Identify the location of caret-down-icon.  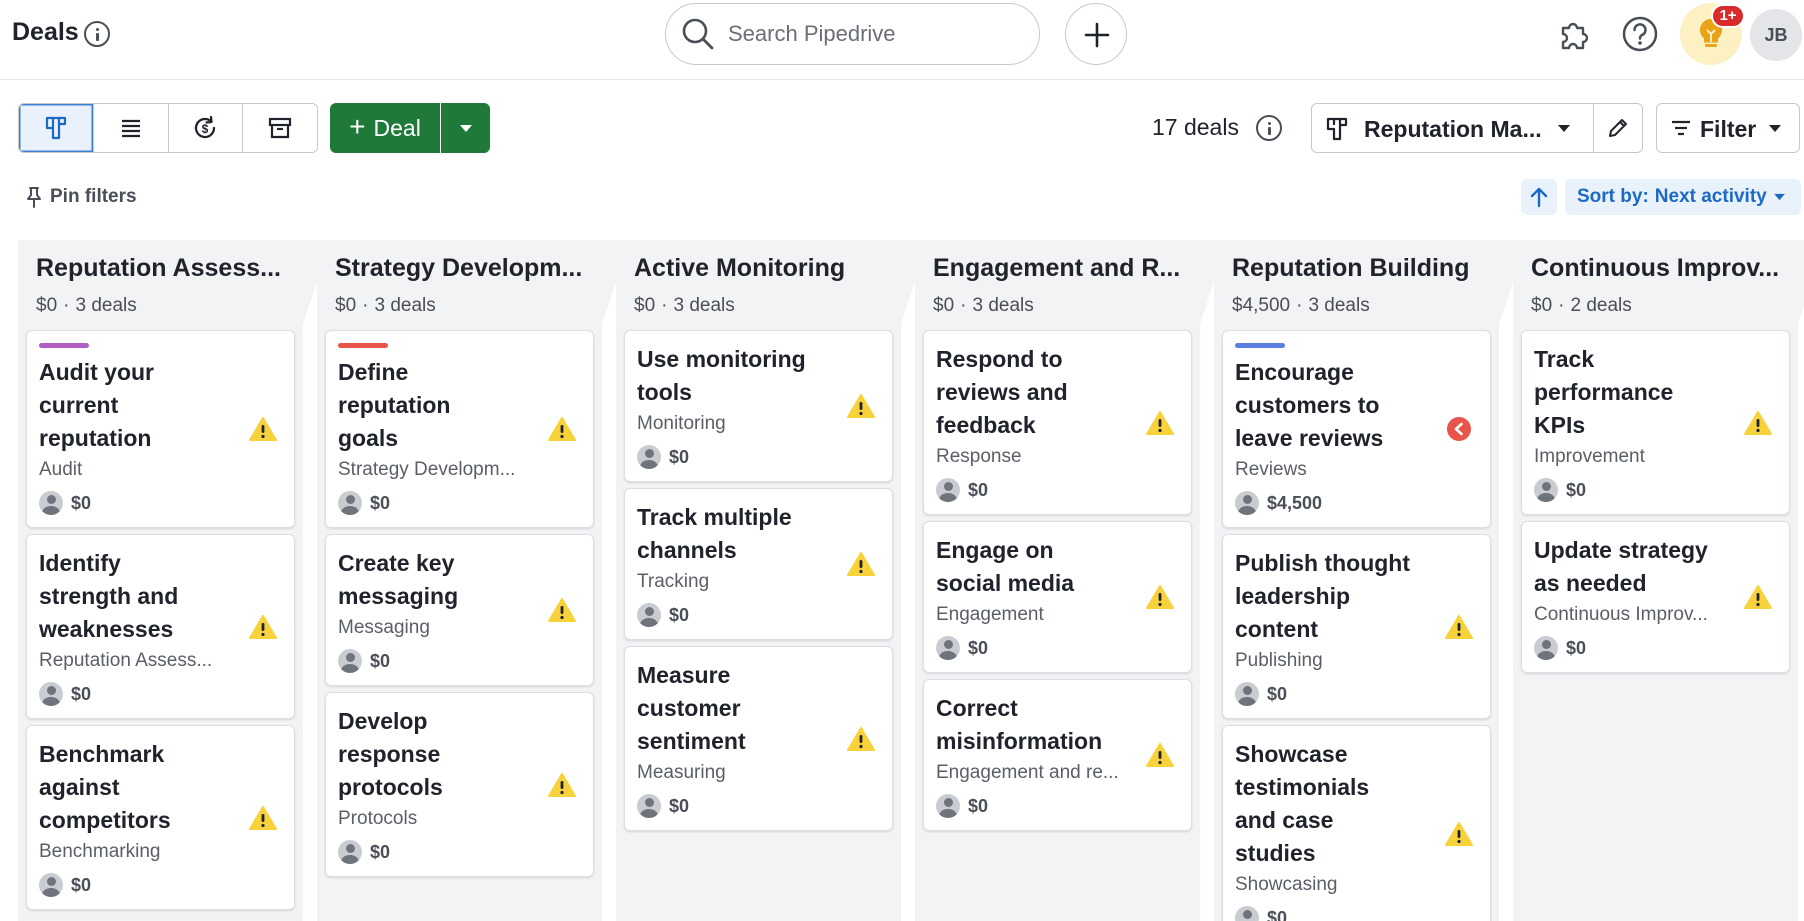
(1779, 197).